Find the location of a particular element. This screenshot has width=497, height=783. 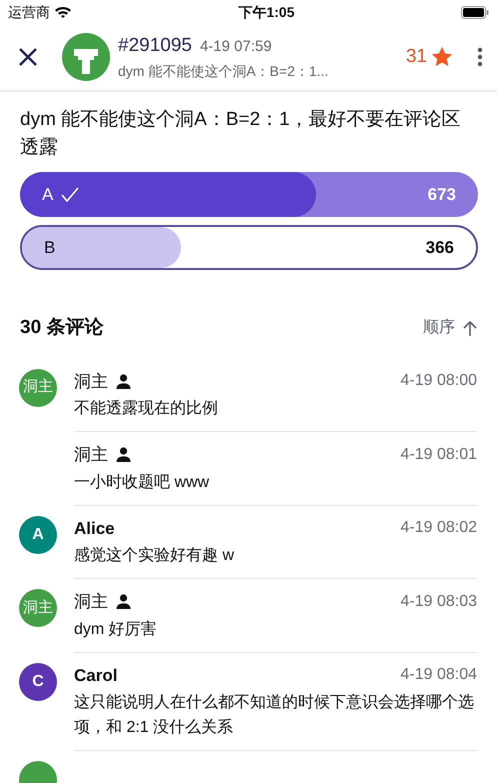

carrier-name: 运营商 is located at coordinates (29, 12).